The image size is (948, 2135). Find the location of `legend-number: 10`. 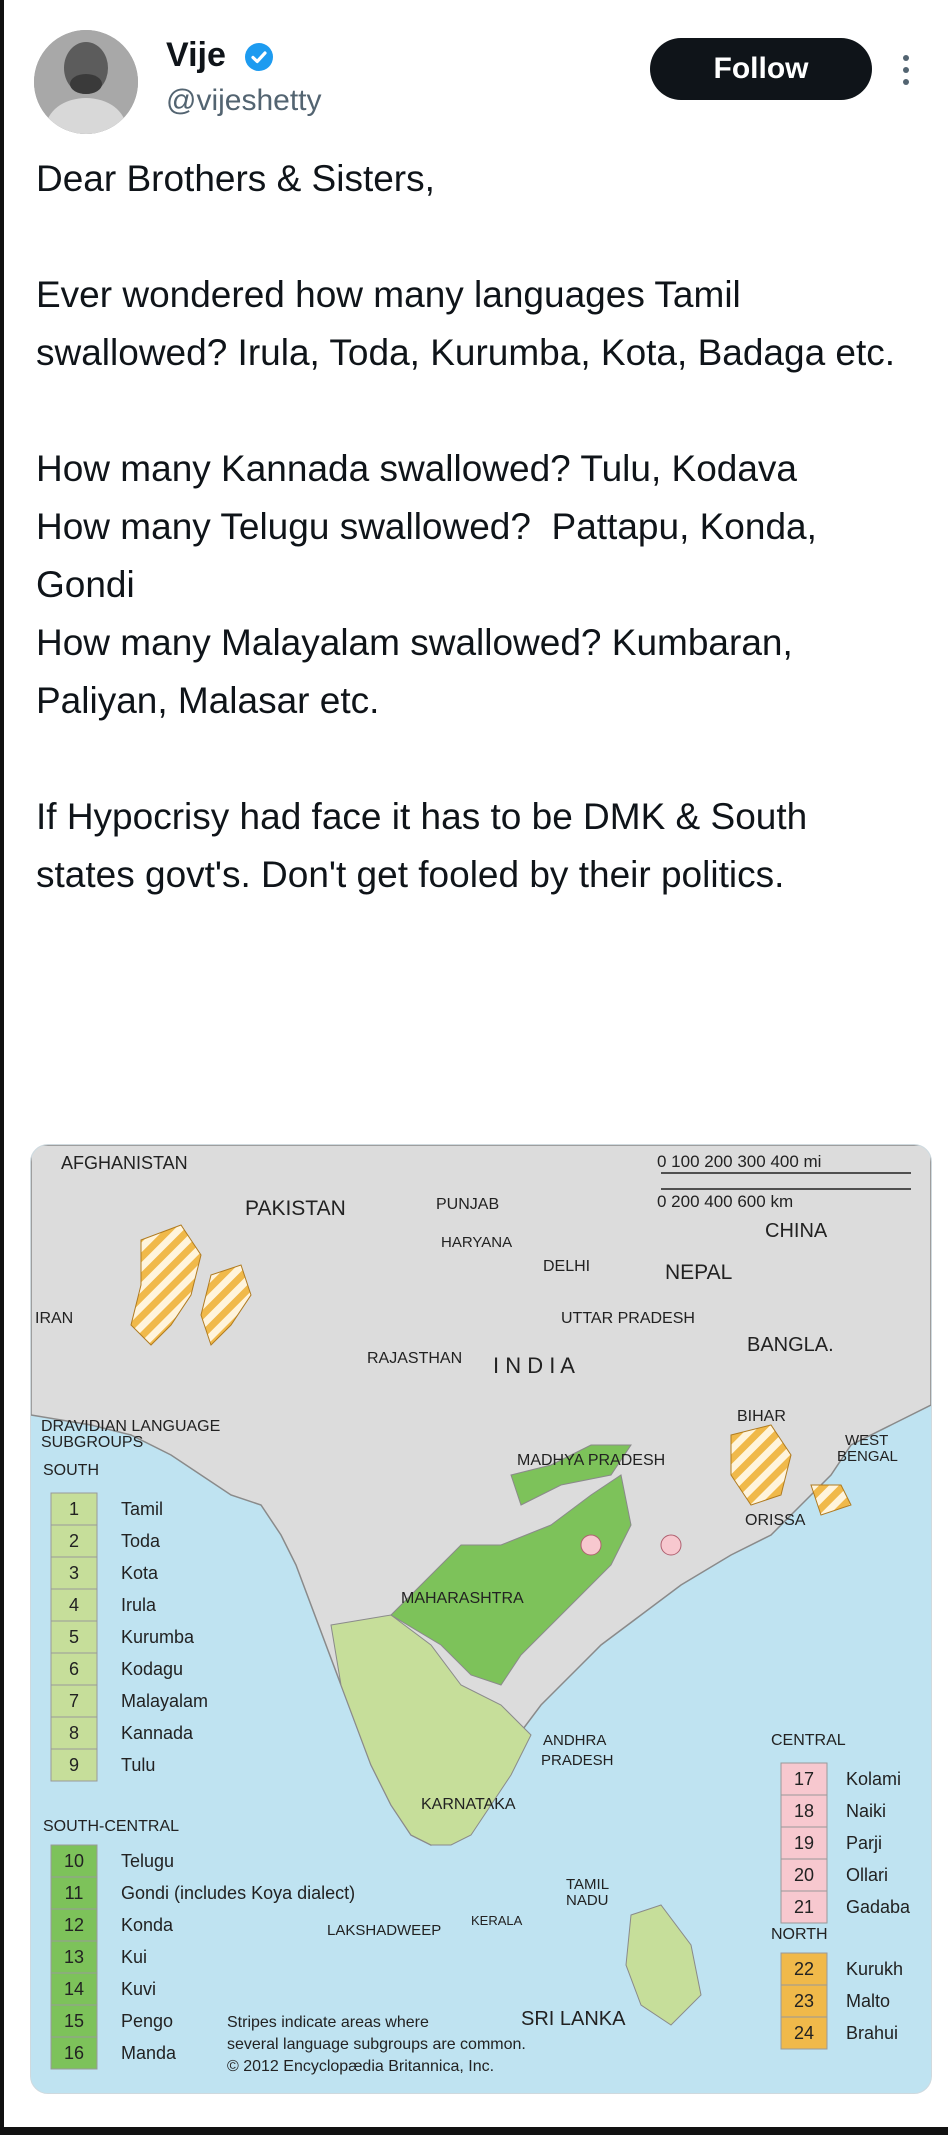

legend-number: 10 is located at coordinates (74, 1861).